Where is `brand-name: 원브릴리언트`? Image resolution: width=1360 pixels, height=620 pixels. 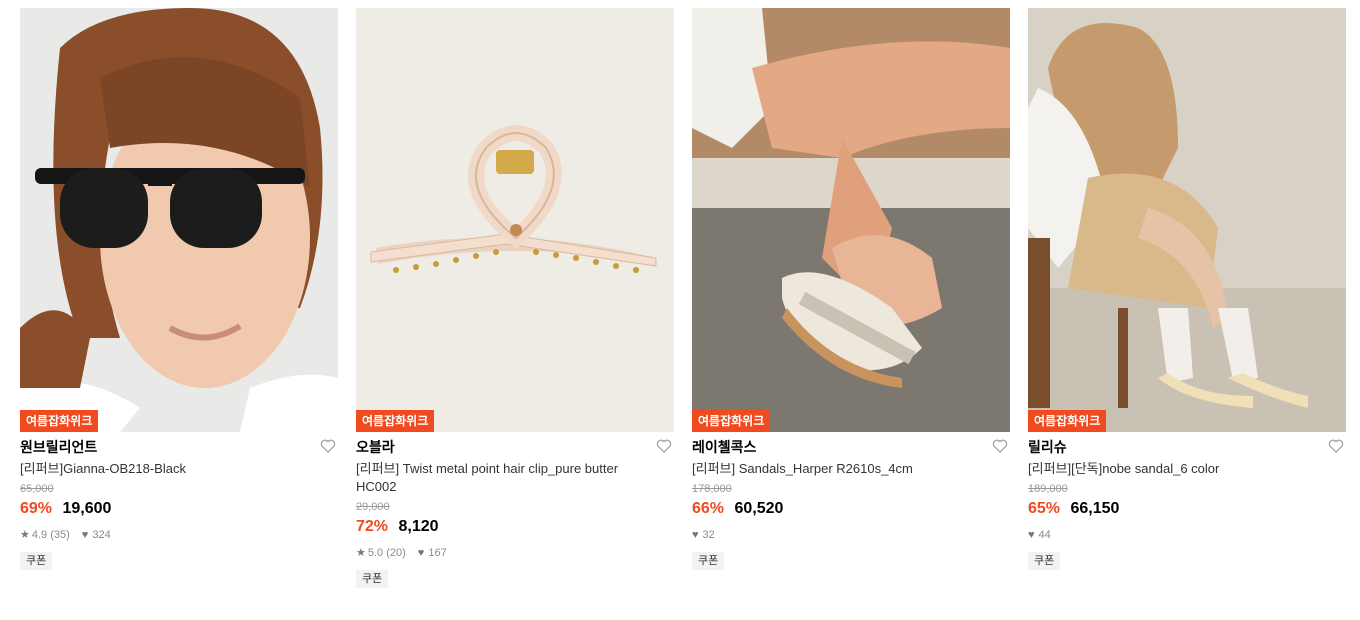 brand-name: 원브릴리언트 is located at coordinates (179, 446).